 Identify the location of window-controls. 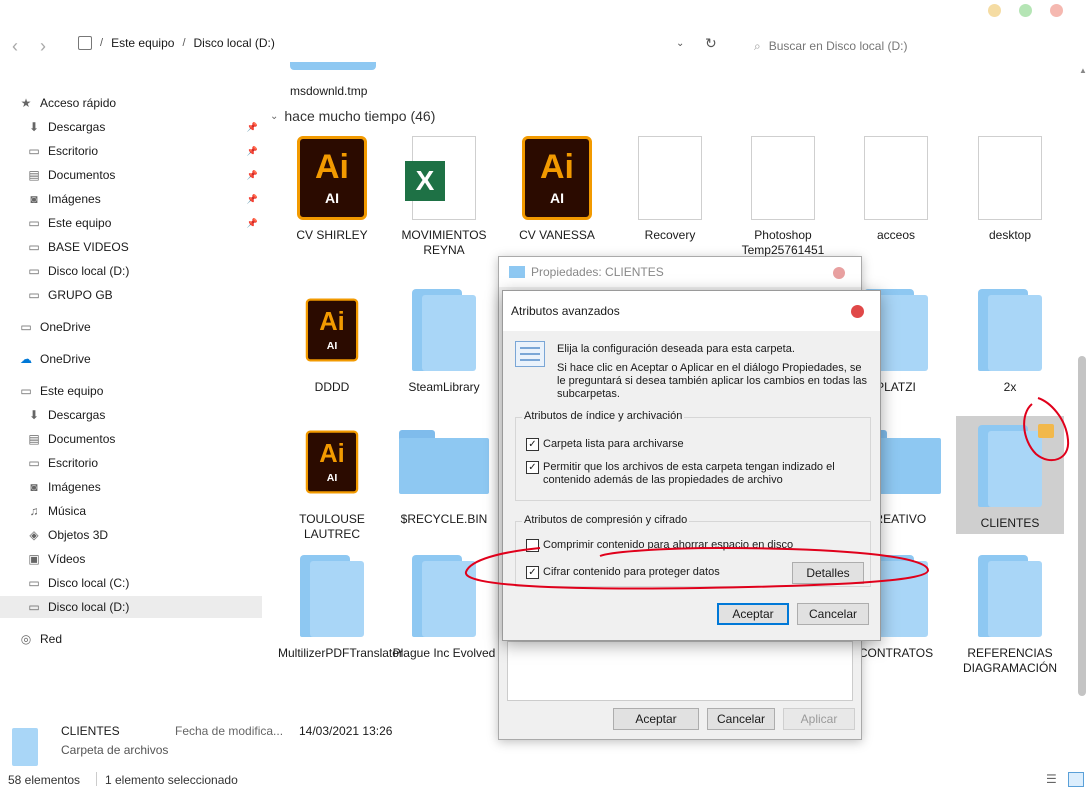
(1025, 10).